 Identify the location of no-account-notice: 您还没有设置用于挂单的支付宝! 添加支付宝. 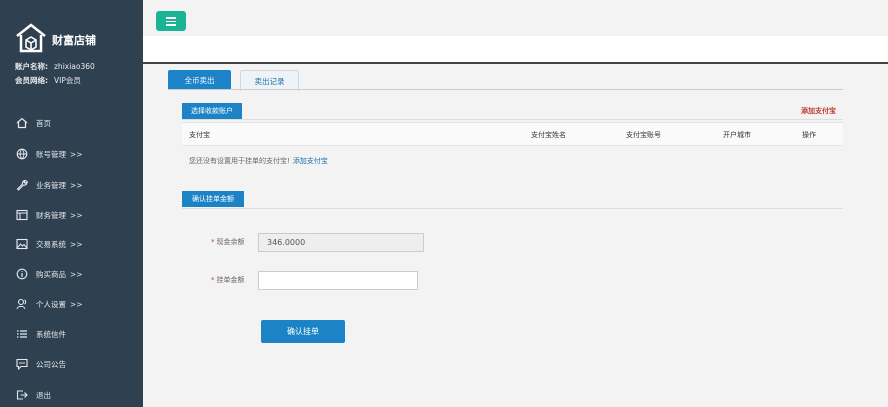
(258, 161).